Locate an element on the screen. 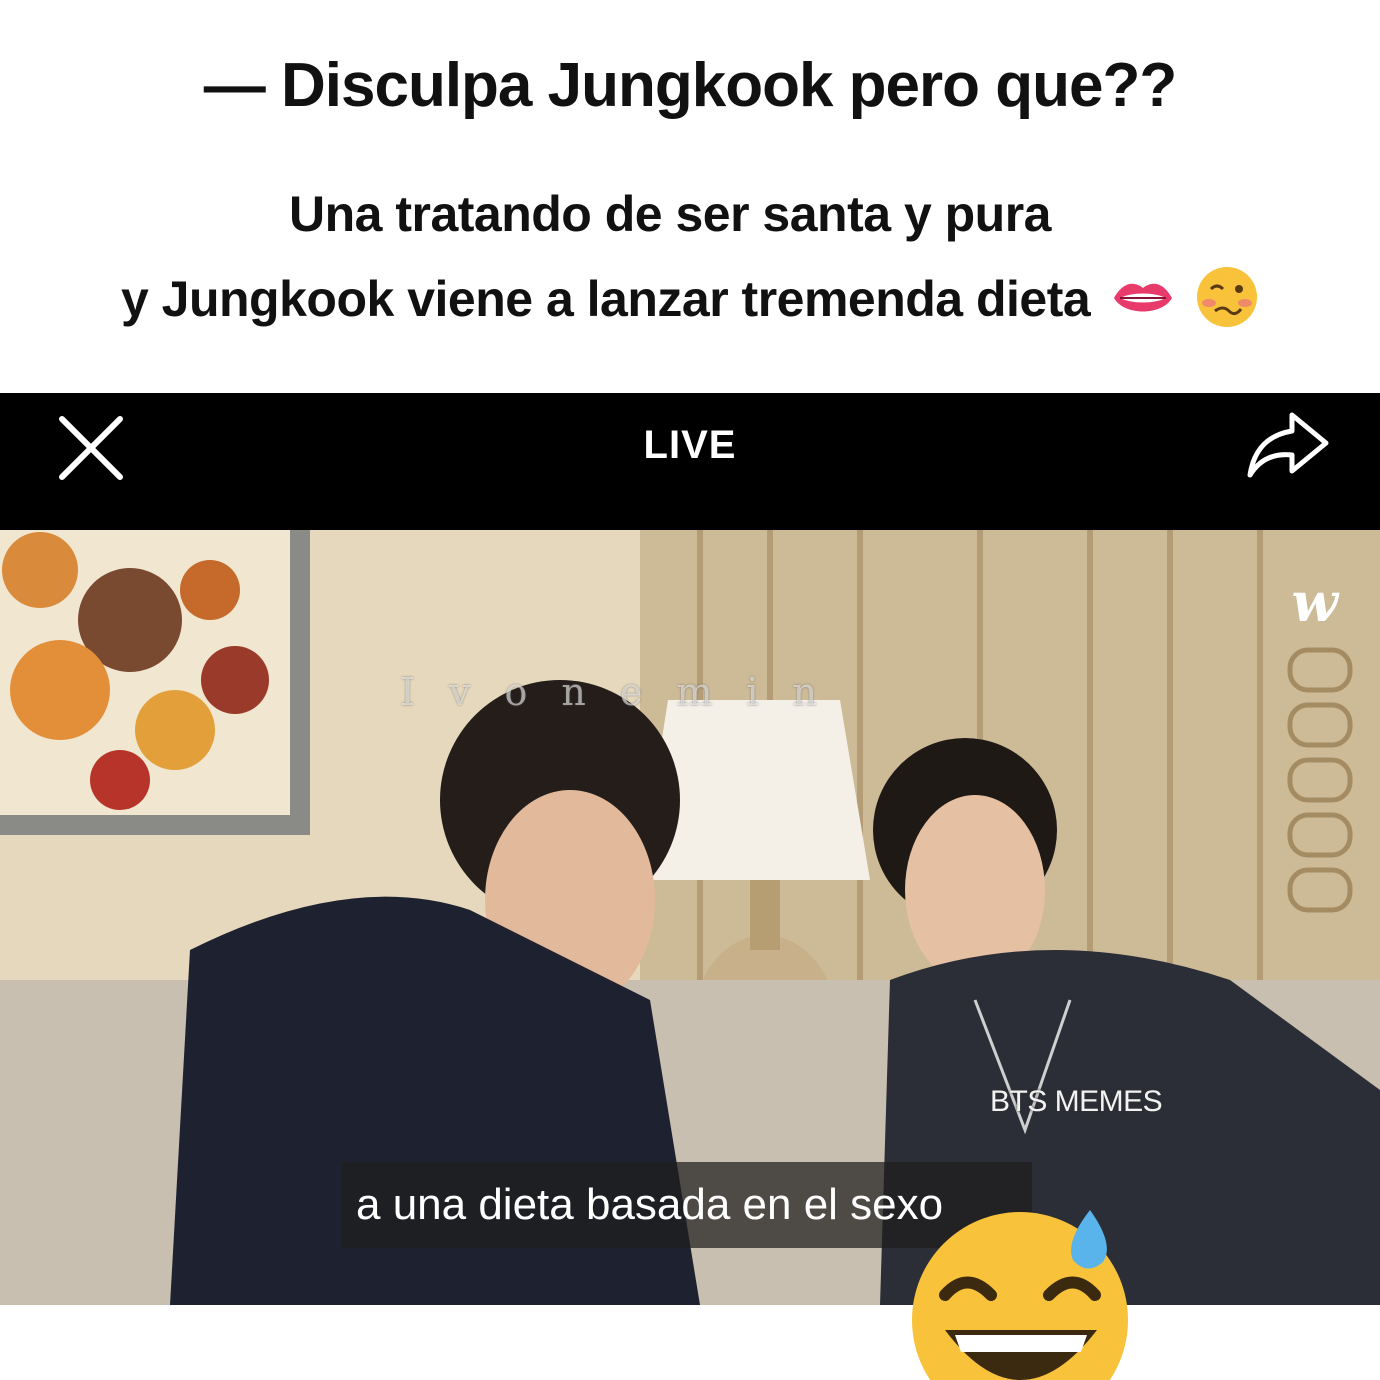  post-headline: — Disculpa Jungkook pero que?? is located at coordinates (690, 85).